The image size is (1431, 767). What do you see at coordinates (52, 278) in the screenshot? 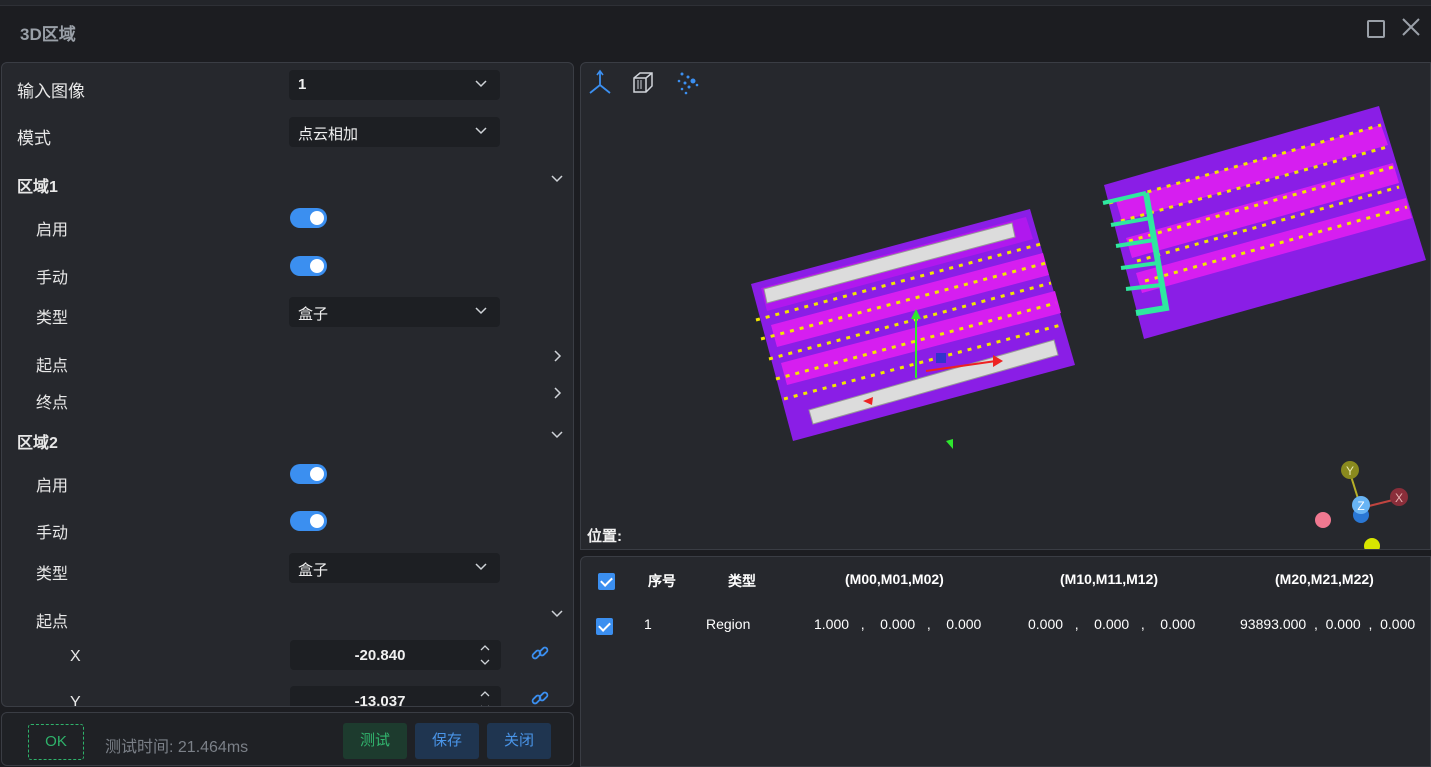
I see `region1-manual-label: 手动` at bounding box center [52, 278].